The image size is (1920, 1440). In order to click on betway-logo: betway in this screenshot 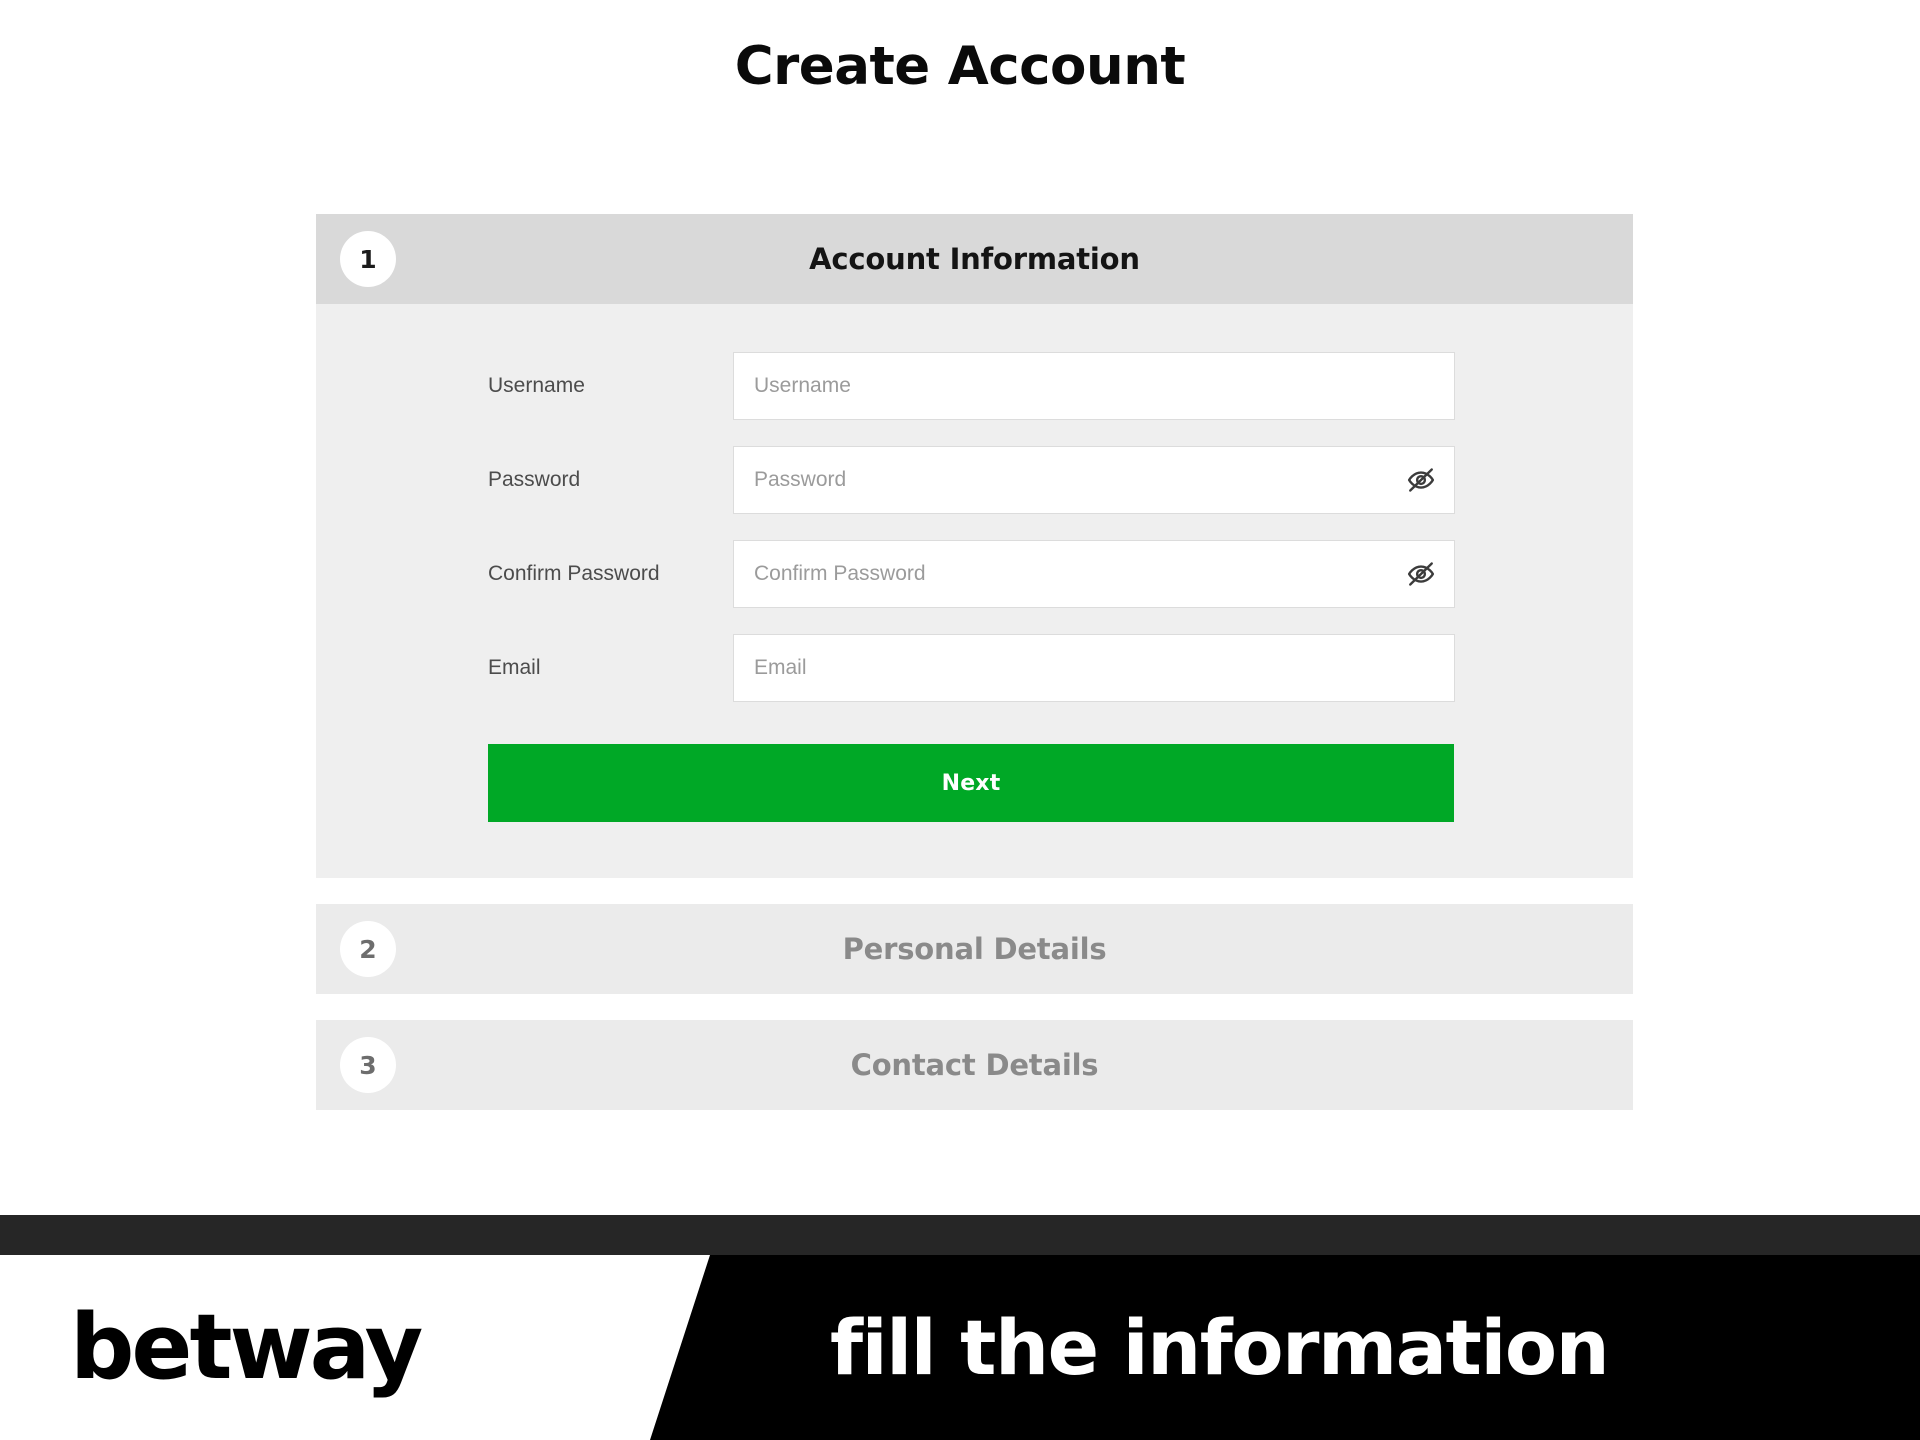, I will do `click(246, 1347)`.